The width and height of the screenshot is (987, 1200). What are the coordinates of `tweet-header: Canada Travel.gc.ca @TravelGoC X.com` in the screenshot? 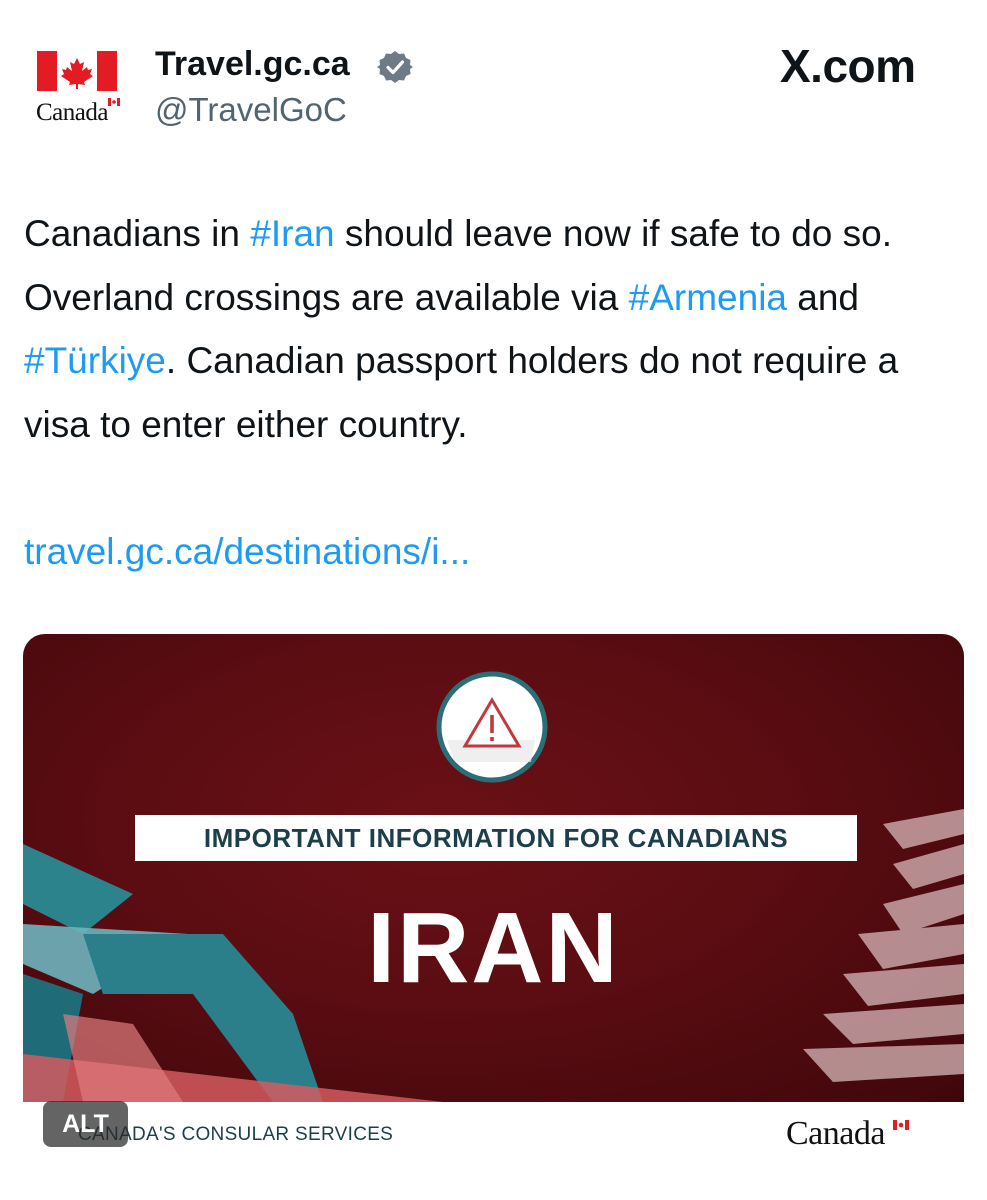 It's located at (493, 75).